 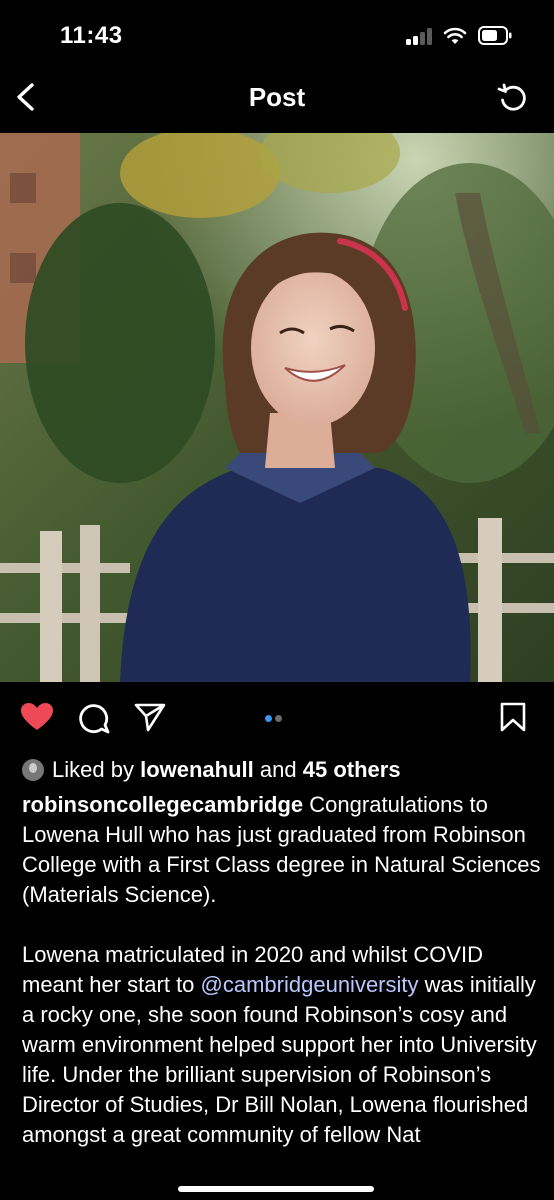 What do you see at coordinates (495, 35) in the screenshot?
I see `battery-icon` at bounding box center [495, 35].